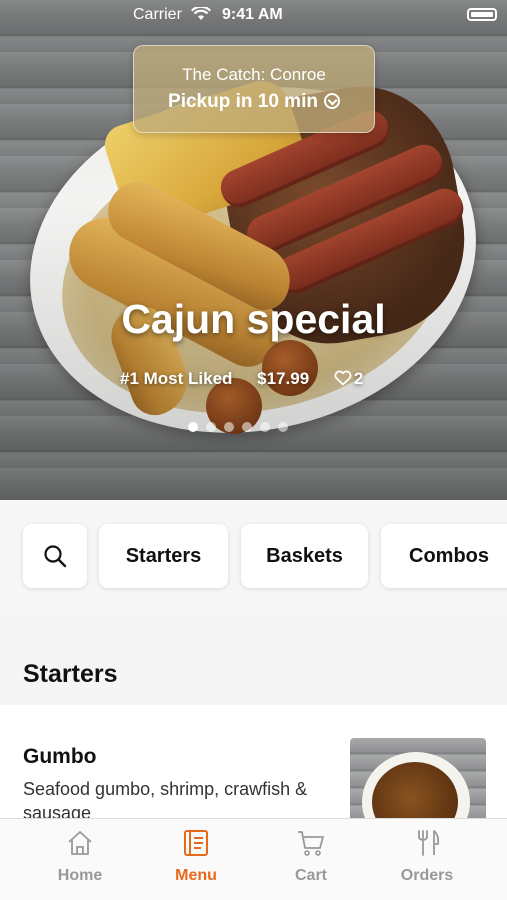 This screenshot has height=900, width=507. What do you see at coordinates (283, 378) in the screenshot?
I see `hero-price: $17.99` at bounding box center [283, 378].